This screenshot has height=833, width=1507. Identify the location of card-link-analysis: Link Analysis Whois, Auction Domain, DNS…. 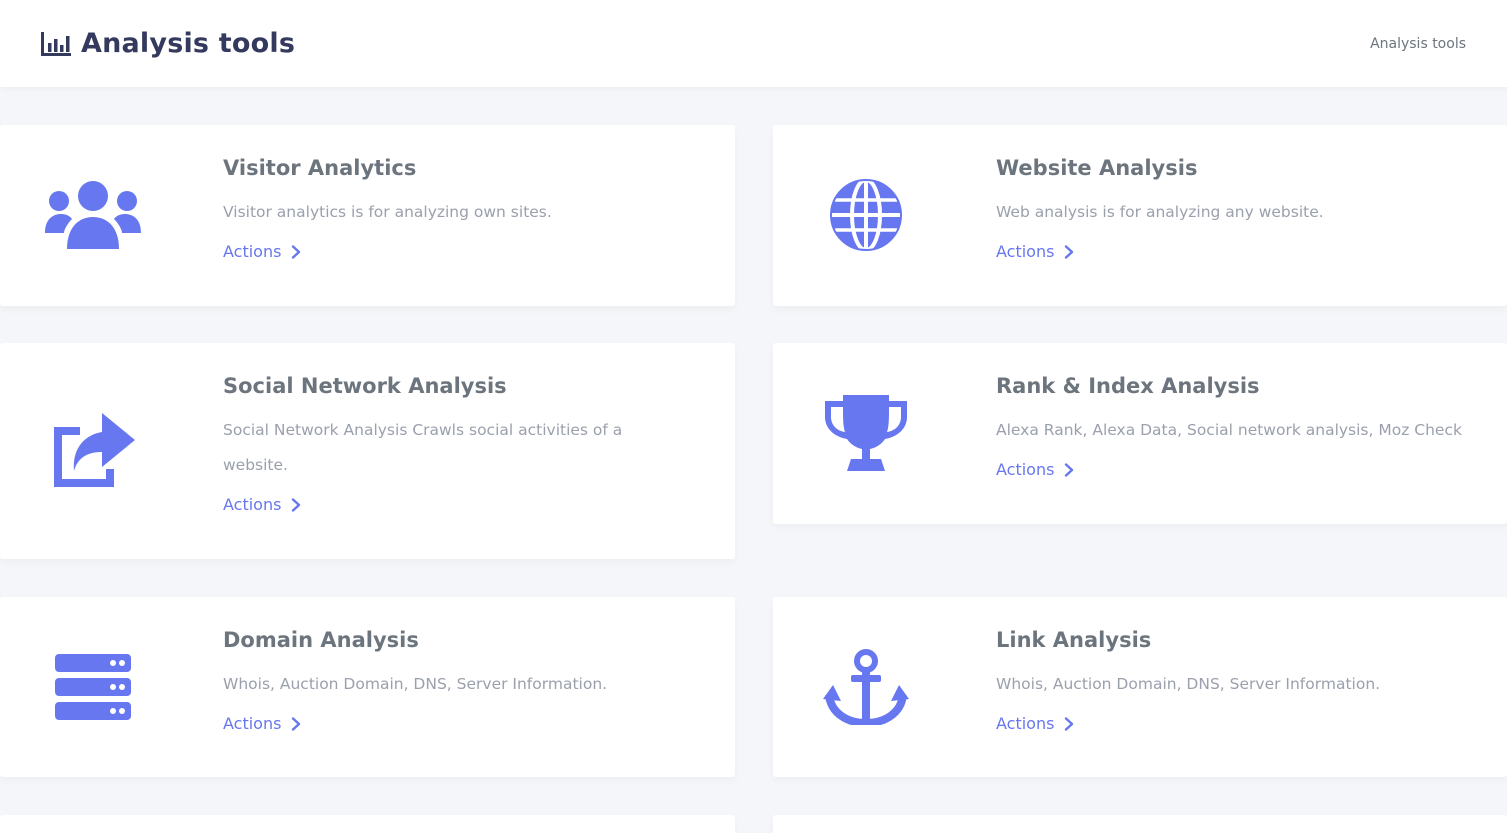
(1140, 687).